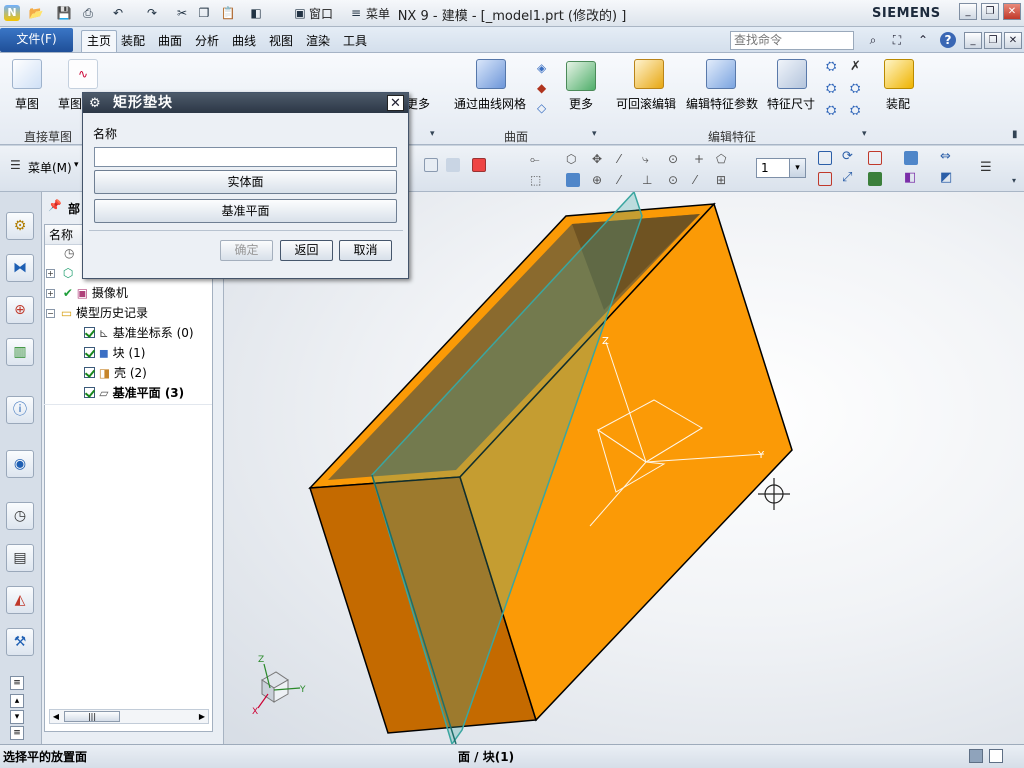 The height and width of the screenshot is (768, 1024). What do you see at coordinates (432, 134) in the screenshot?
I see `dropdown-arrow-icon: ▾` at bounding box center [432, 134].